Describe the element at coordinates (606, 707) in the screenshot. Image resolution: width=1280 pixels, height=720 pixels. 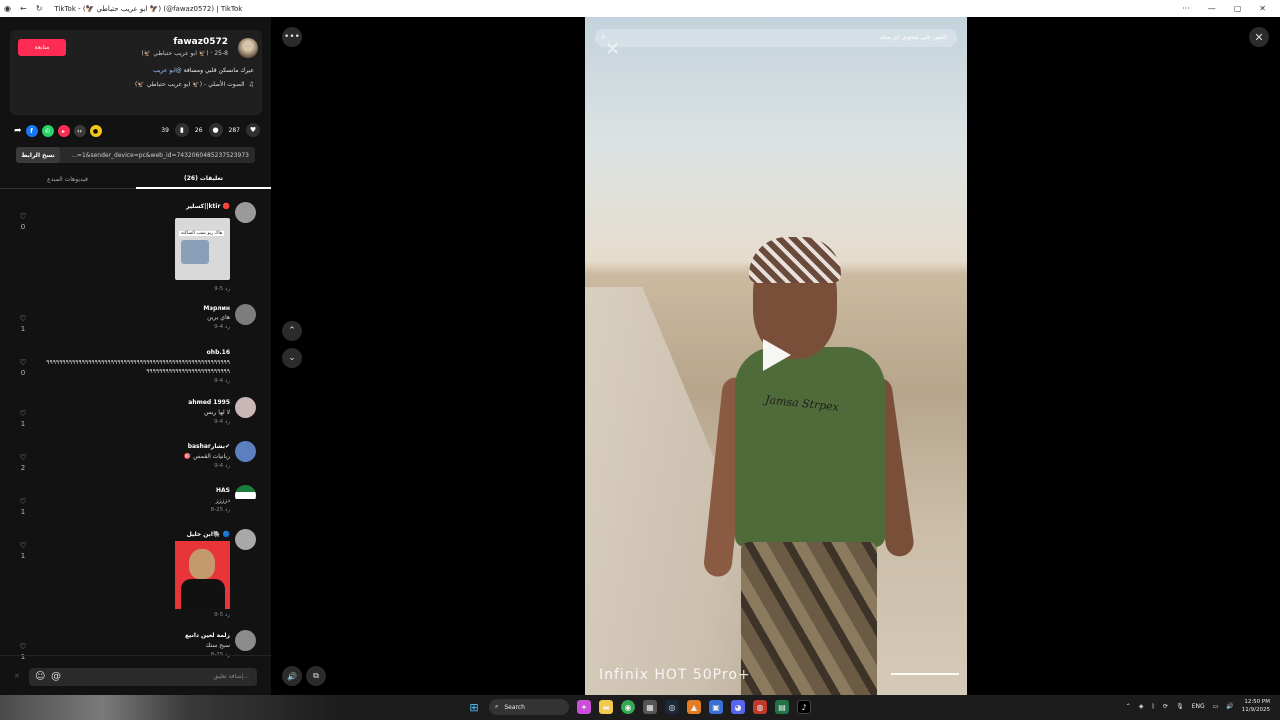
I see `file-explorer-icon: ▬` at that location.